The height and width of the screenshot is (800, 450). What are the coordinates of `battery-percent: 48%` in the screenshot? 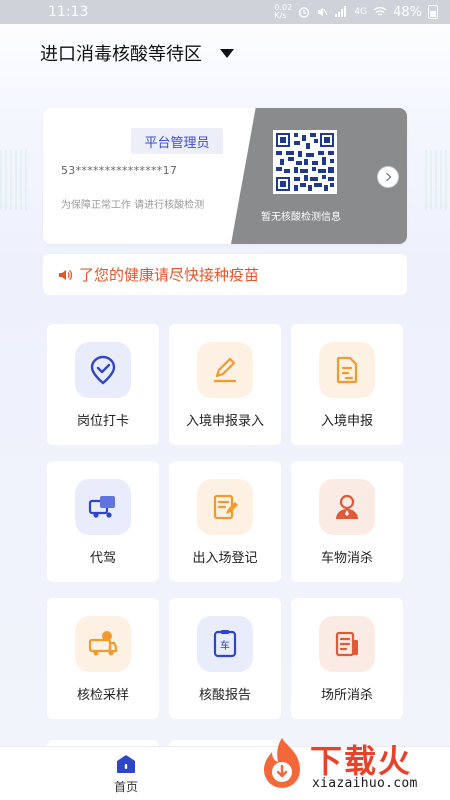 It's located at (407, 12).